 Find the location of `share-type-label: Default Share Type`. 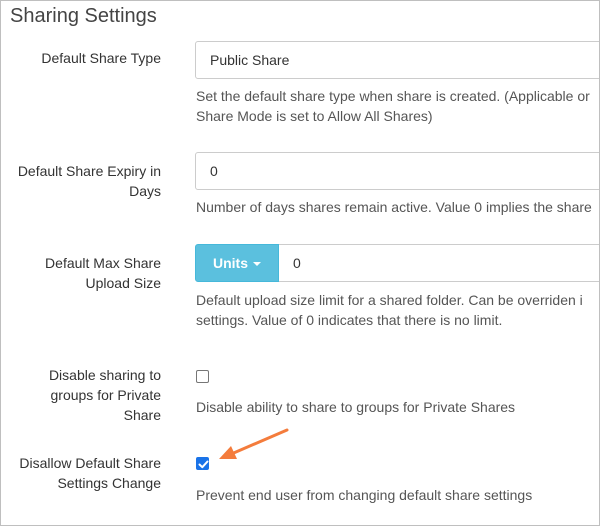

share-type-label: Default Share Type is located at coordinates (101, 58).